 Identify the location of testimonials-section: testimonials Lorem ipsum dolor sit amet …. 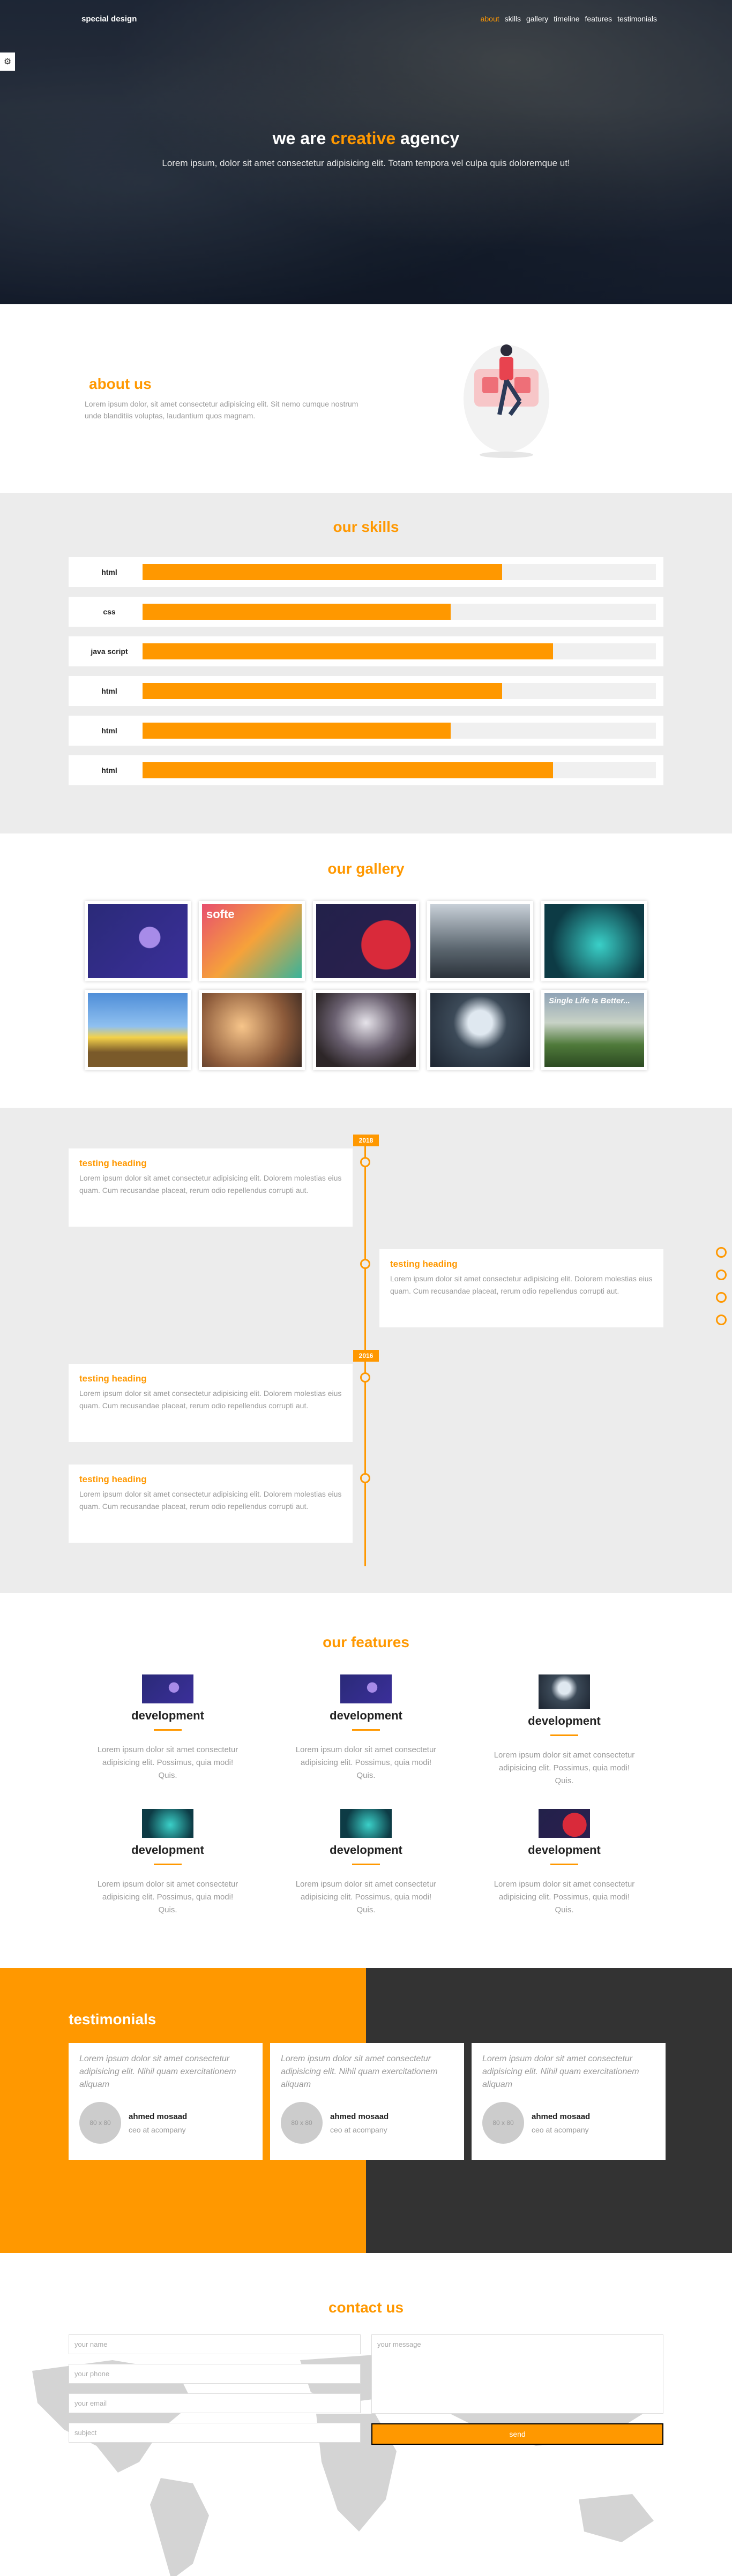
(366, 2110).